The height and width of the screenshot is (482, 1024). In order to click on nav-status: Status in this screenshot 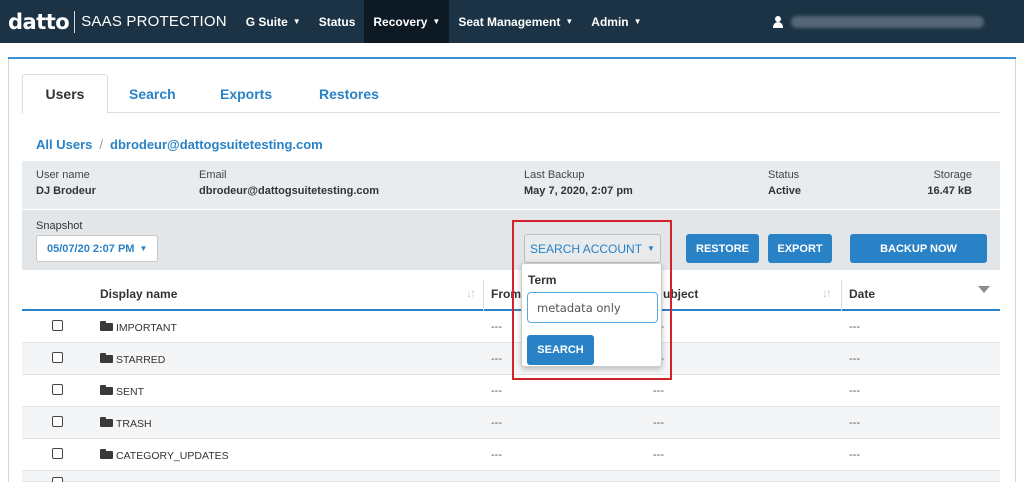, I will do `click(337, 21)`.